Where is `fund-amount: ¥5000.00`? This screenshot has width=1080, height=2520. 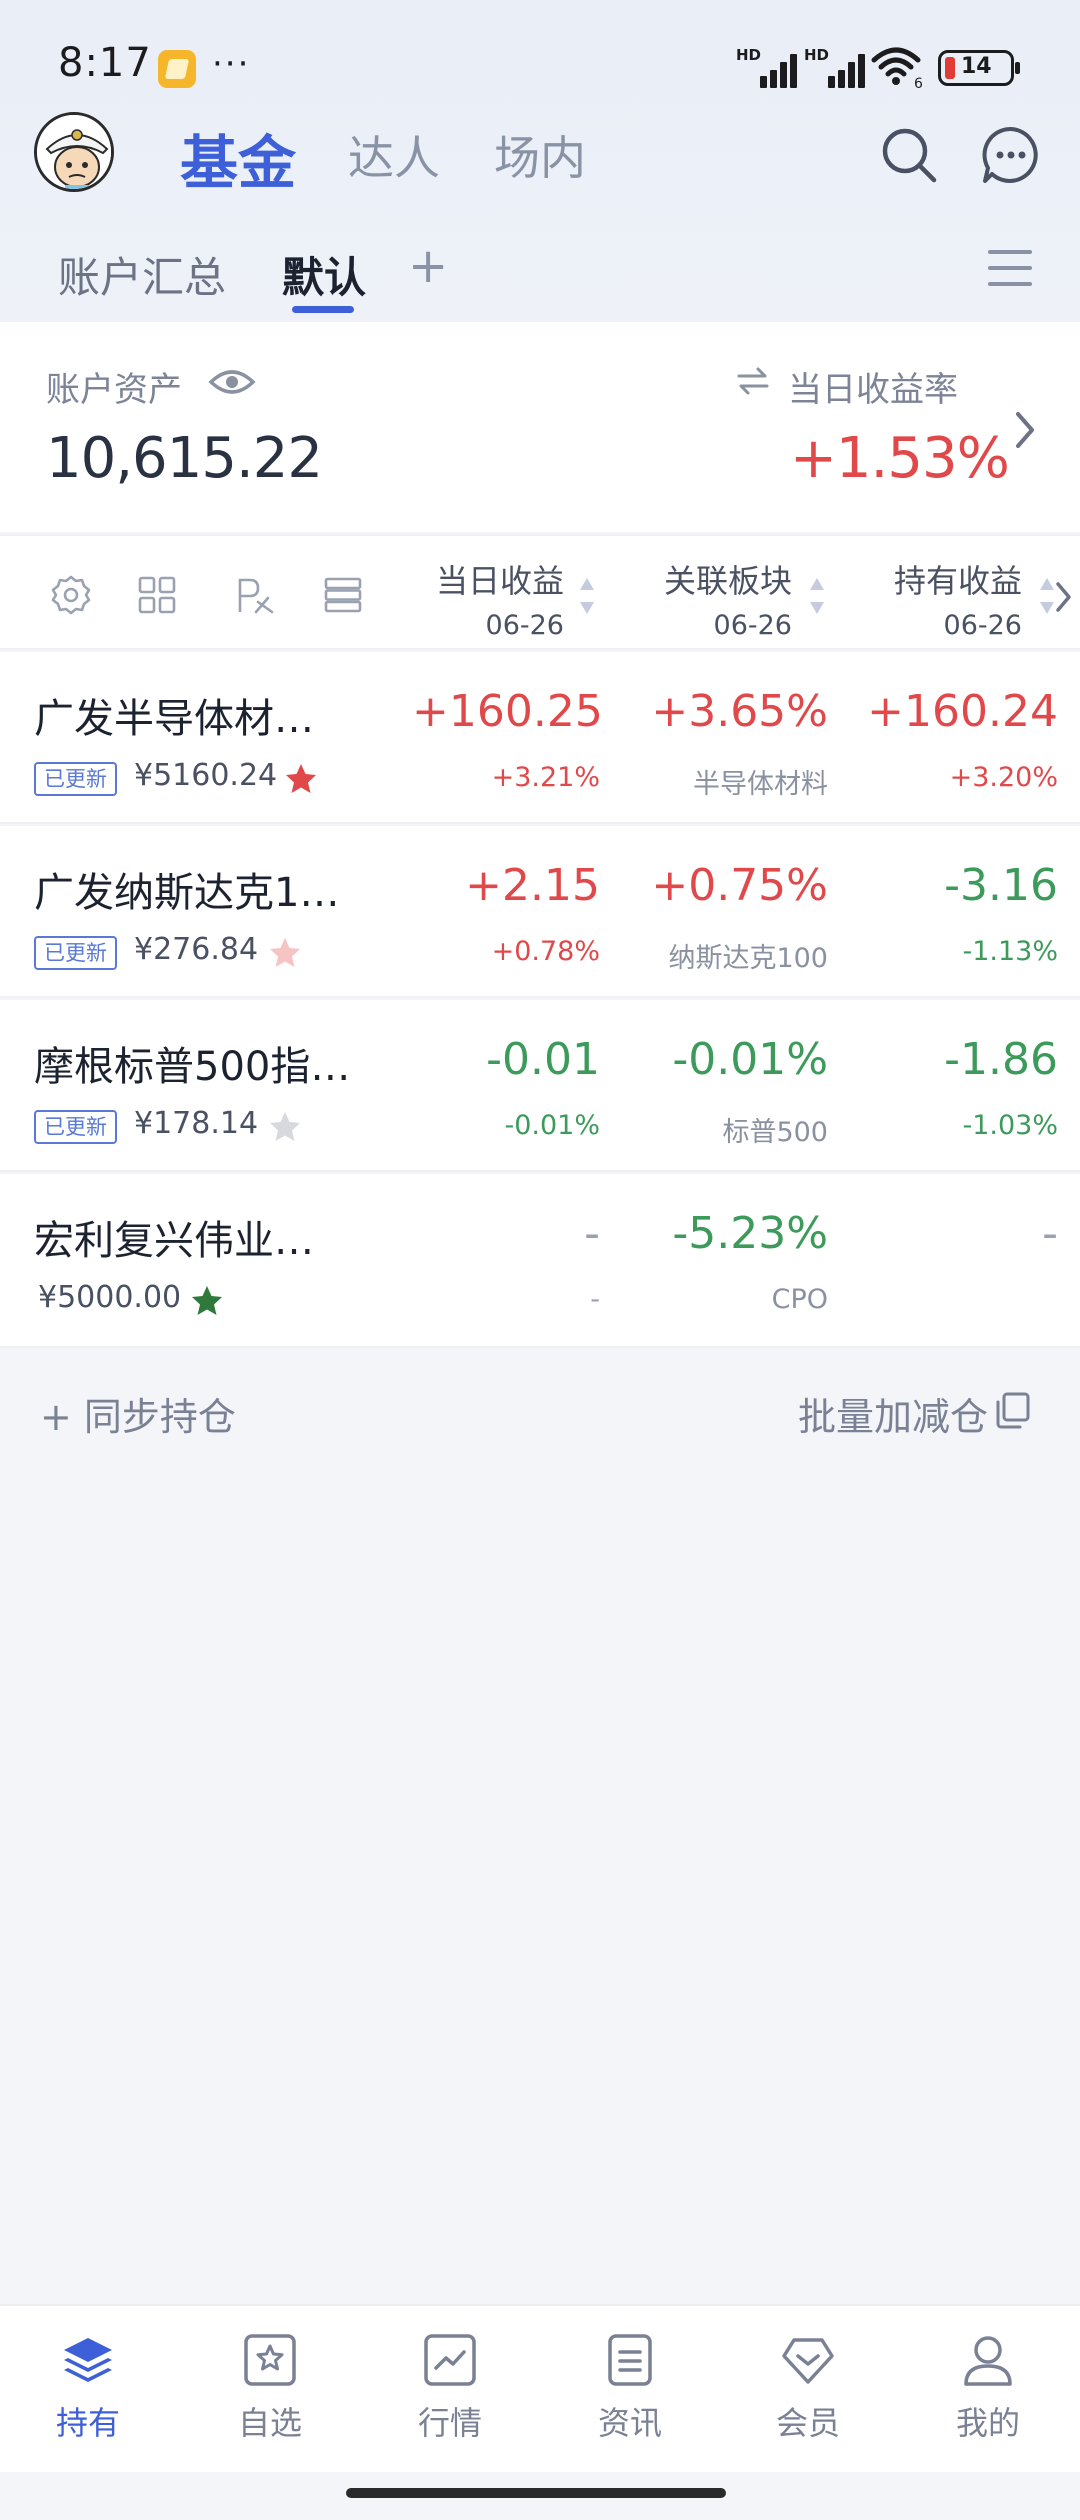
fund-amount: ¥5000.00 is located at coordinates (110, 1297).